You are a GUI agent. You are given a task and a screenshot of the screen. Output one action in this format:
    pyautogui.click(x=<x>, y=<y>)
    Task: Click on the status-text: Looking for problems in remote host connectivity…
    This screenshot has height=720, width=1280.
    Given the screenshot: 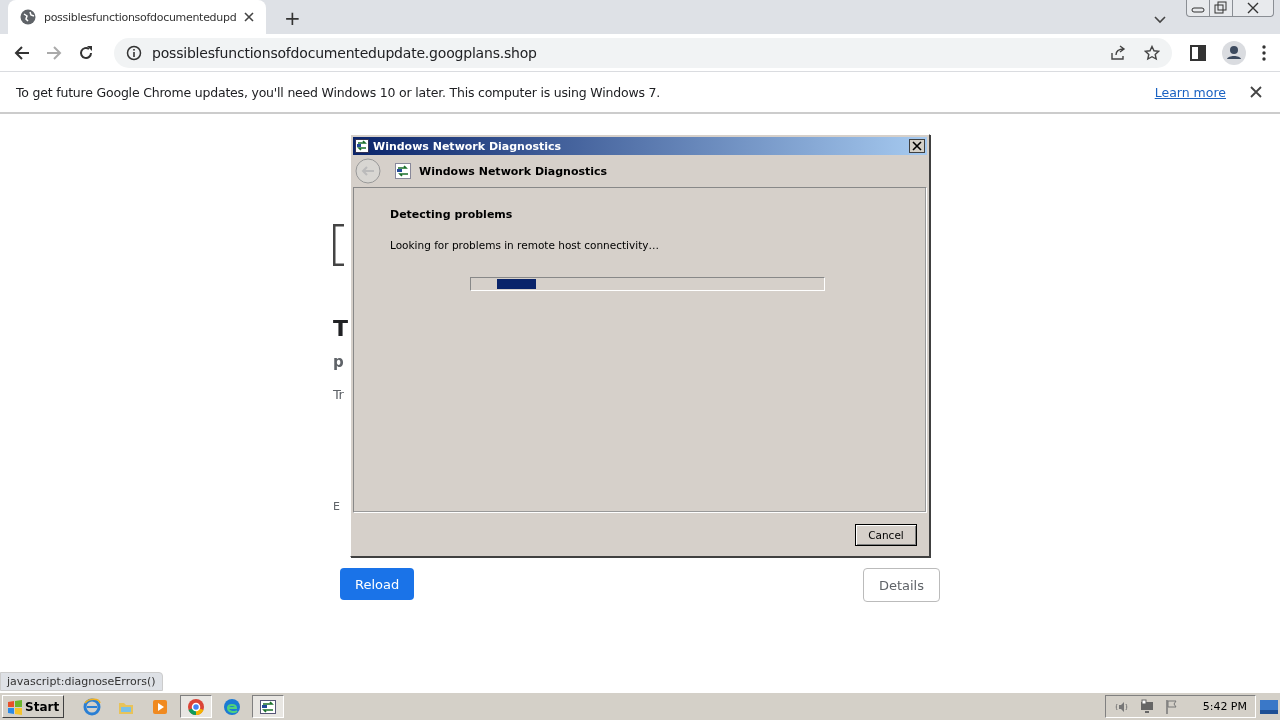 What is the action you would take?
    pyautogui.click(x=525, y=245)
    